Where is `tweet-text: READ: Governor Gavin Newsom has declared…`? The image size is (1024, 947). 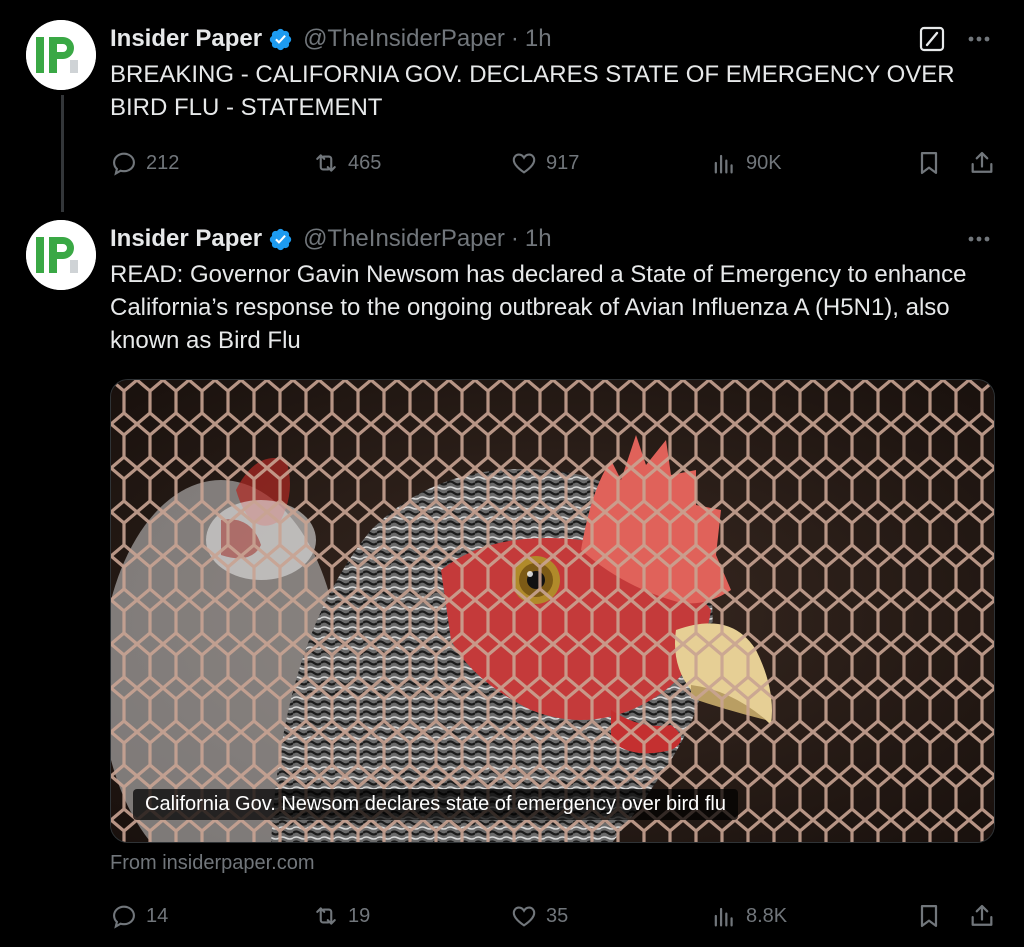 tweet-text: READ: Governor Gavin Newsom has declared… is located at coordinates (538, 307).